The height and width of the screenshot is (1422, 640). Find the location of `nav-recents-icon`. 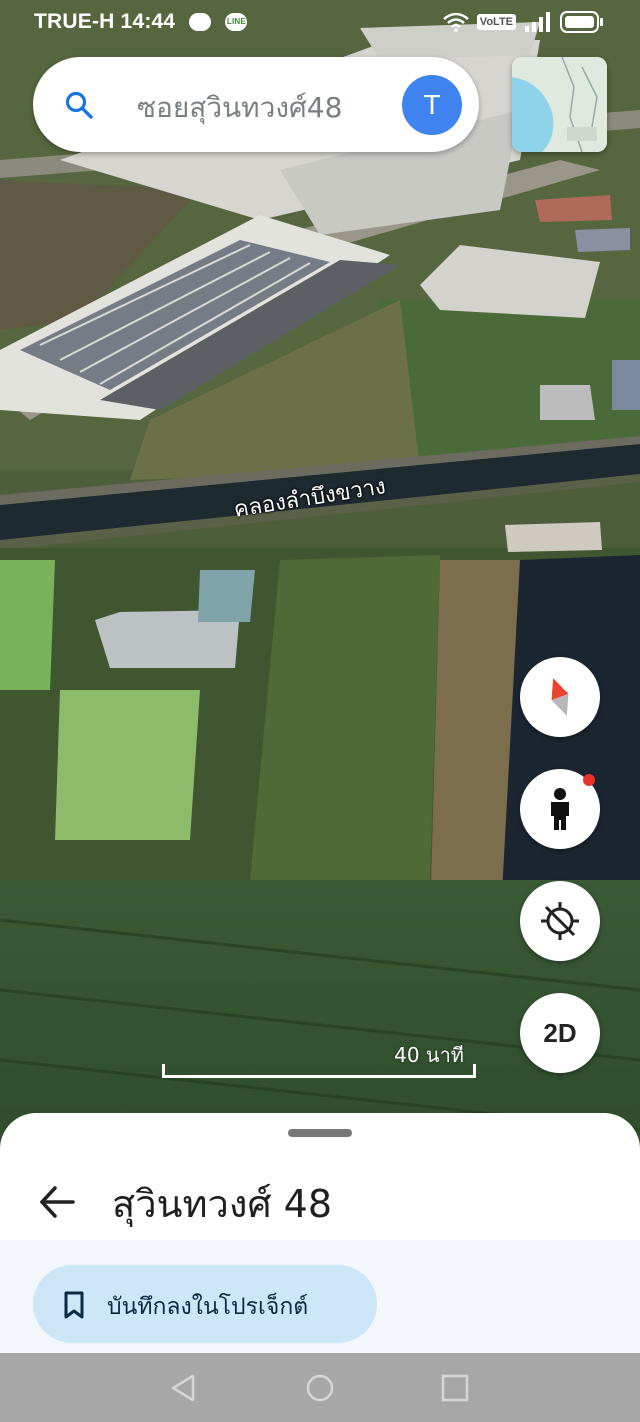

nav-recents-icon is located at coordinates (455, 1388).